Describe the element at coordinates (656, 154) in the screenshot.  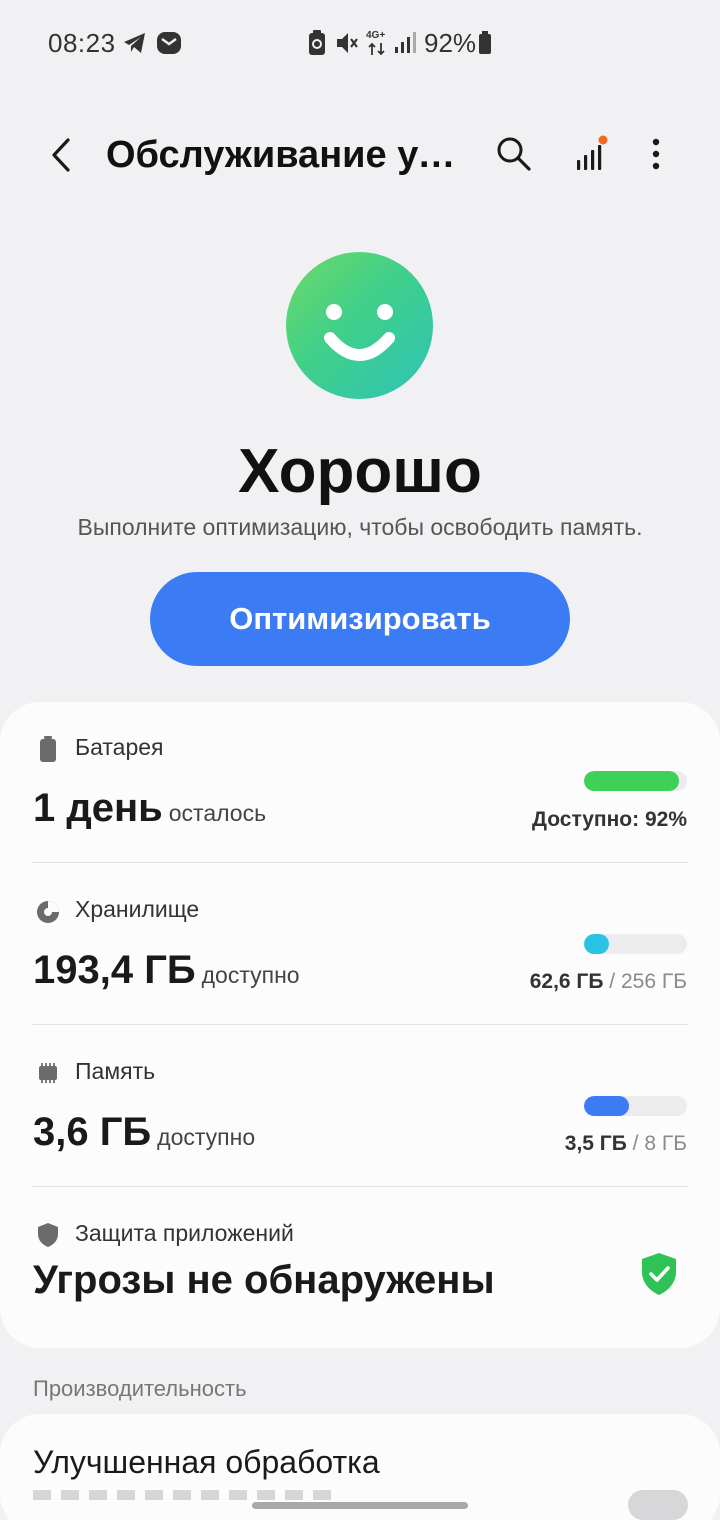
I see `more-options-icon` at that location.